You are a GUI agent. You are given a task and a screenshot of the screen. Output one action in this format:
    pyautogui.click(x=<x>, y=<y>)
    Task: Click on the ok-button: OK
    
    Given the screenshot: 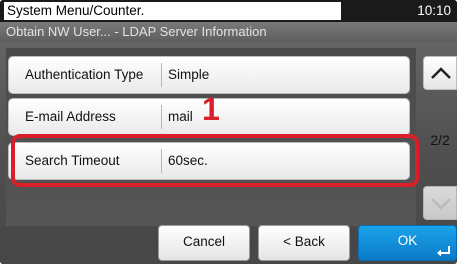 What is the action you would take?
    pyautogui.click(x=407, y=243)
    